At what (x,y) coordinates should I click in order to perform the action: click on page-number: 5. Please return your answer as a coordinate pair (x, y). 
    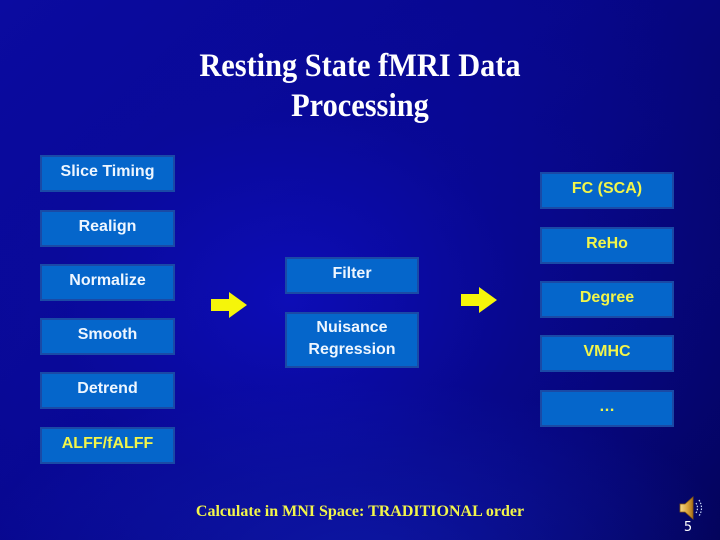
    Looking at the image, I should click on (688, 527).